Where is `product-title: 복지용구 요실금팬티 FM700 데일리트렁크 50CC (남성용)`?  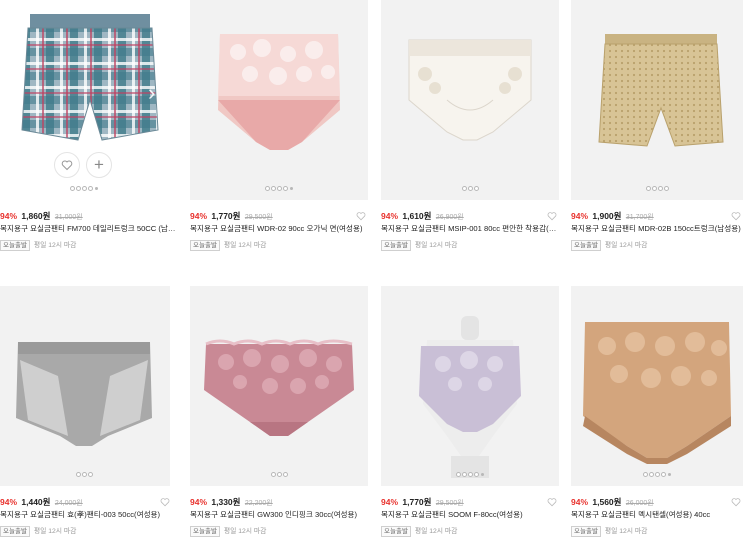
product-title: 복지용구 요실금팬티 FM700 데일리트렁크 50CC (남성용) is located at coordinates (89, 229).